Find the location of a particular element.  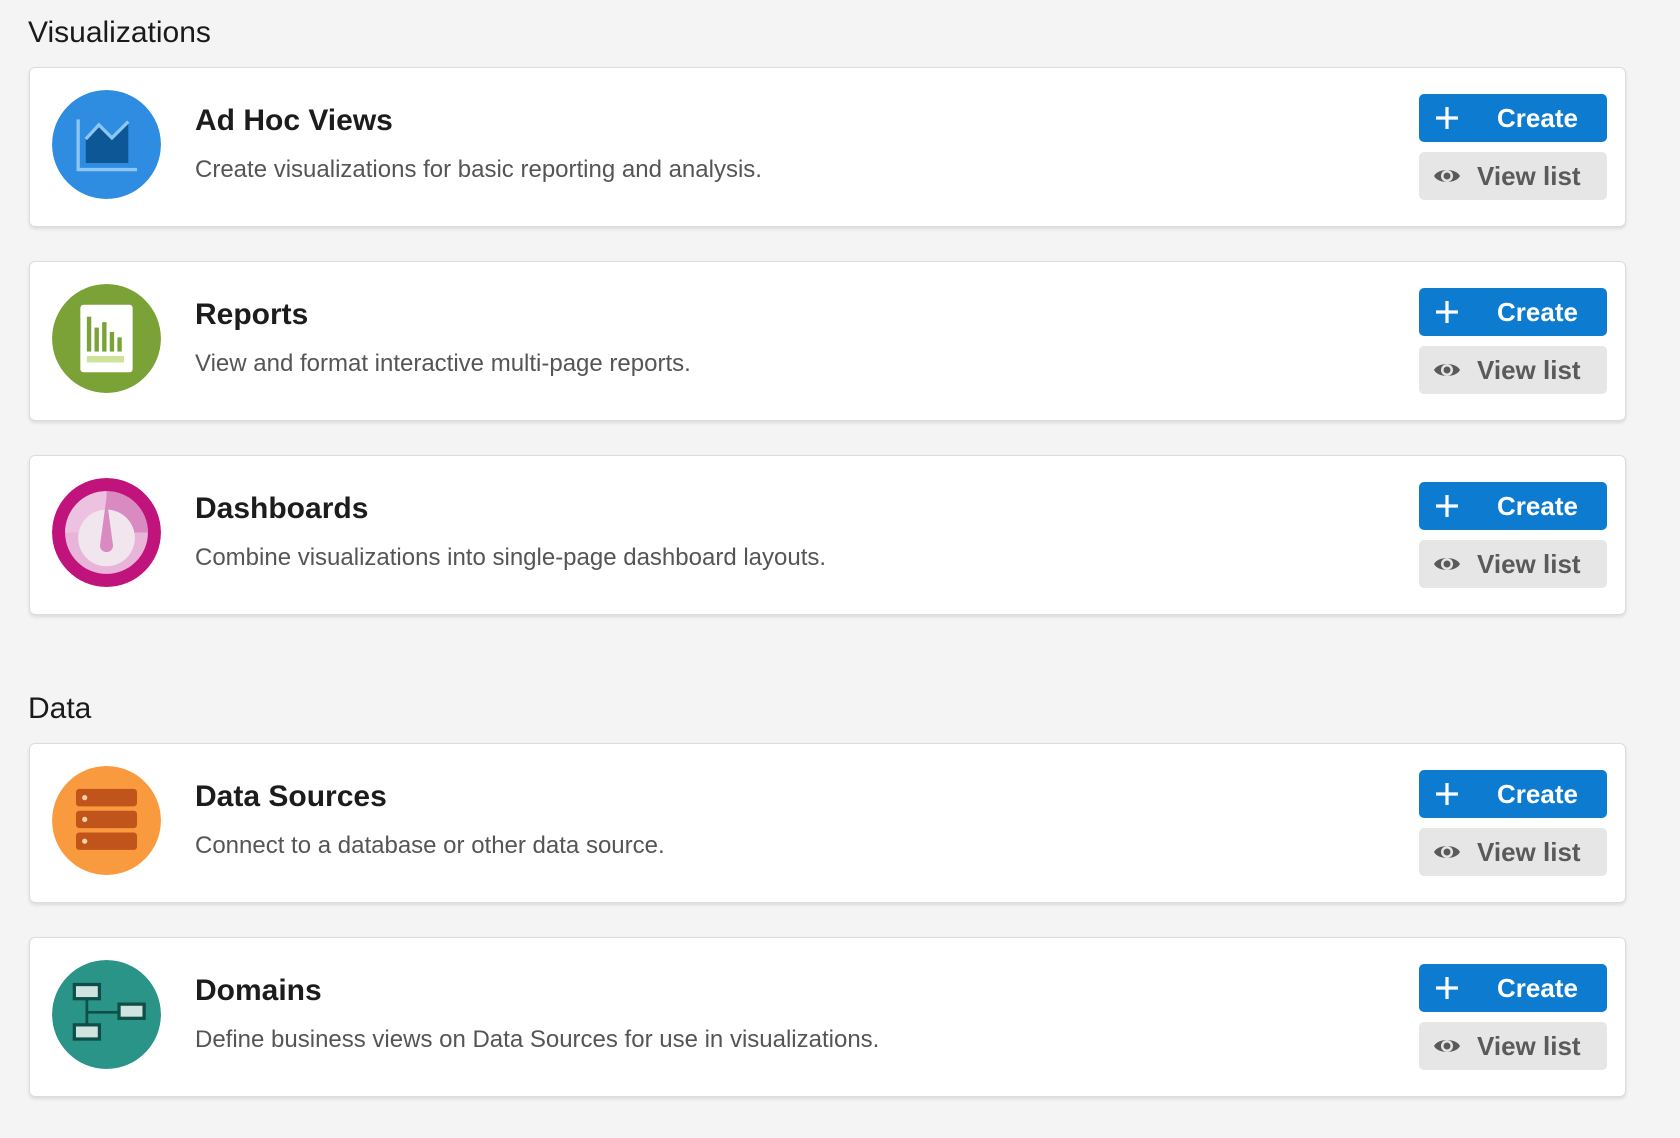

line-chart-icon is located at coordinates (106, 144).